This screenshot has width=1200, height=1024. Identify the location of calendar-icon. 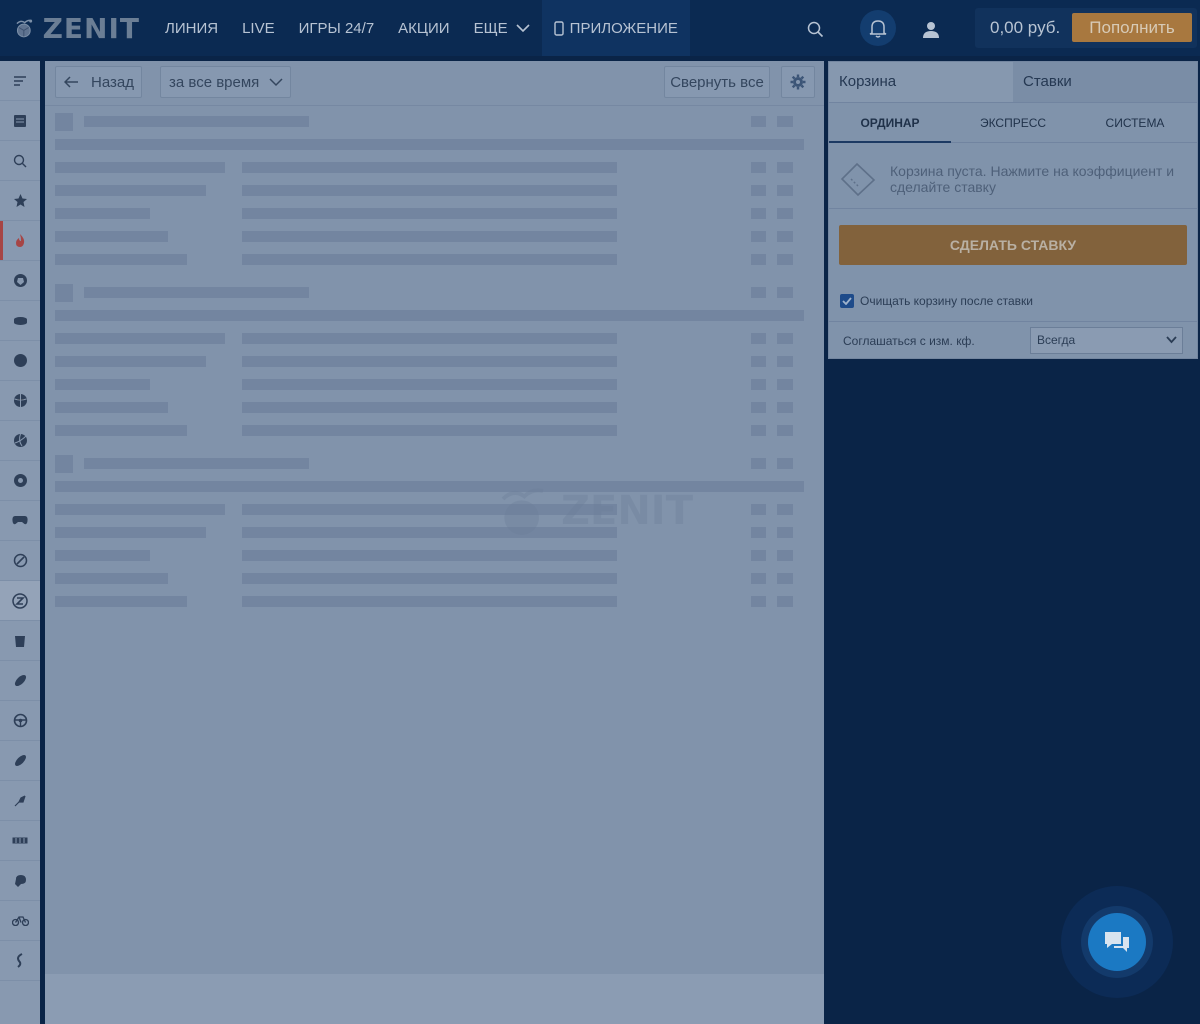
(20, 121).